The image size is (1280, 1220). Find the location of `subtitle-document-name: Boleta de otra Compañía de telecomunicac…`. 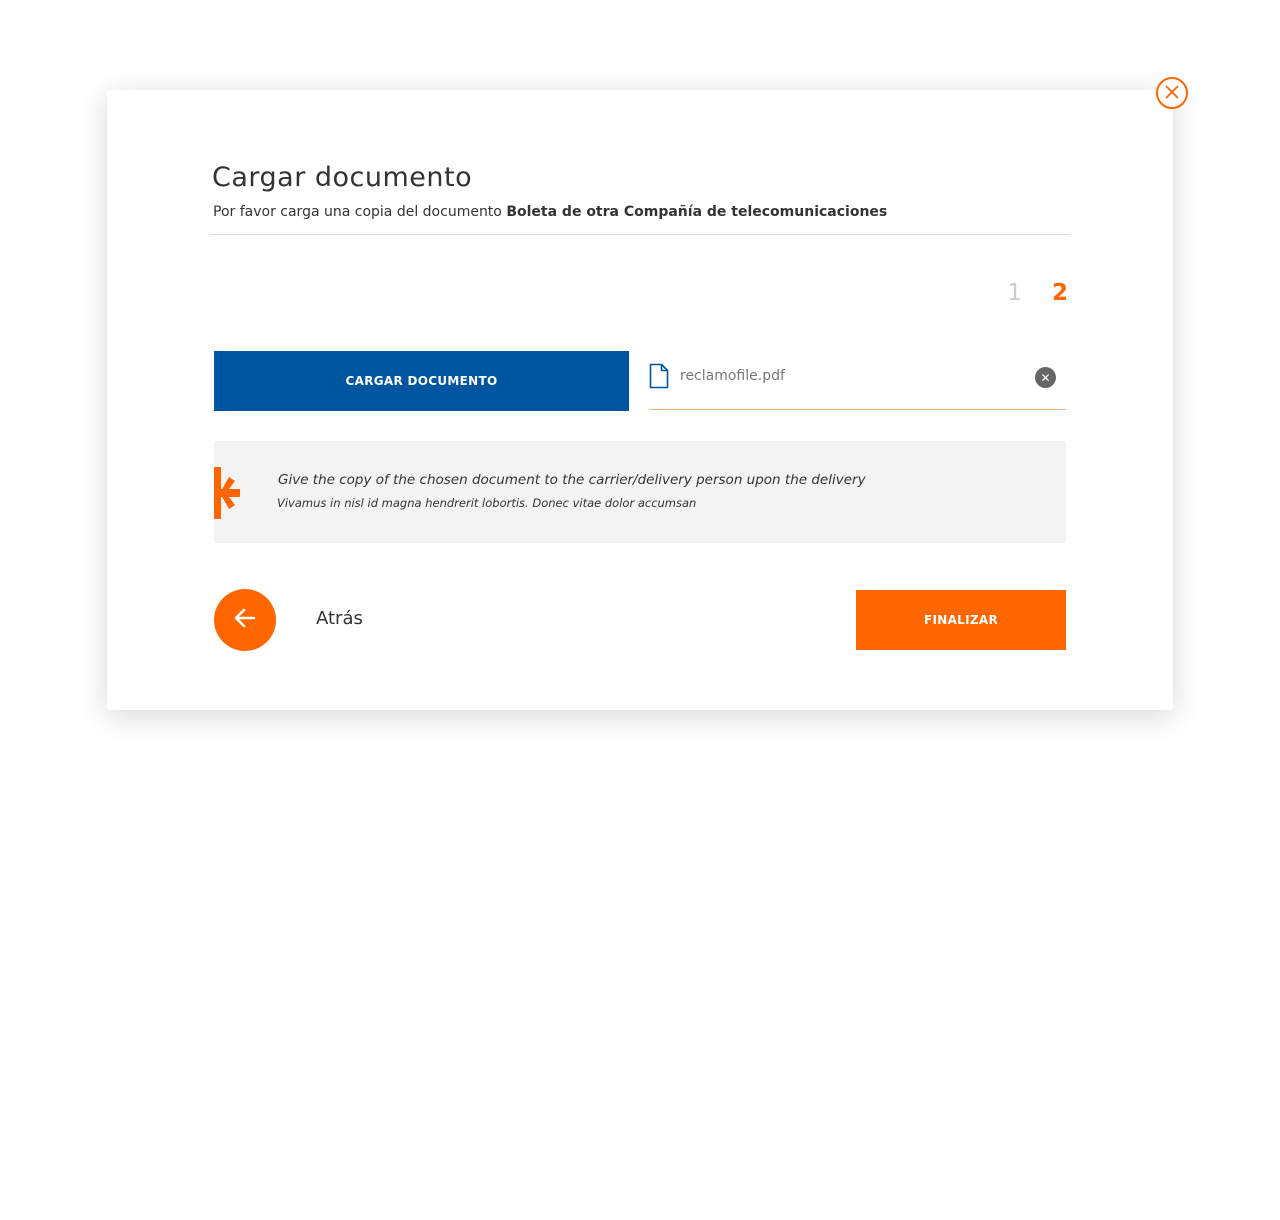

subtitle-document-name: Boleta de otra Compañía de telecomunicac… is located at coordinates (697, 212).